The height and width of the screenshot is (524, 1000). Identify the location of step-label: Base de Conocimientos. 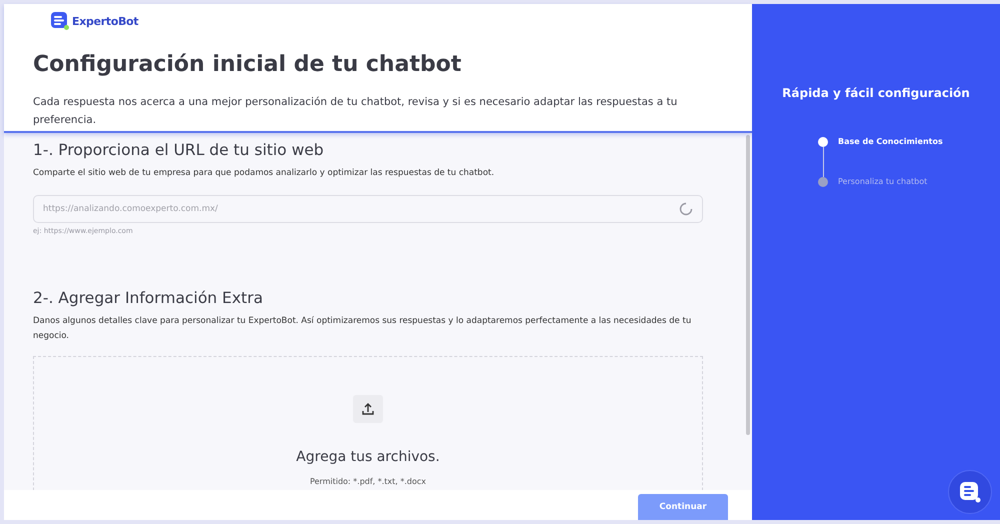
(893, 157).